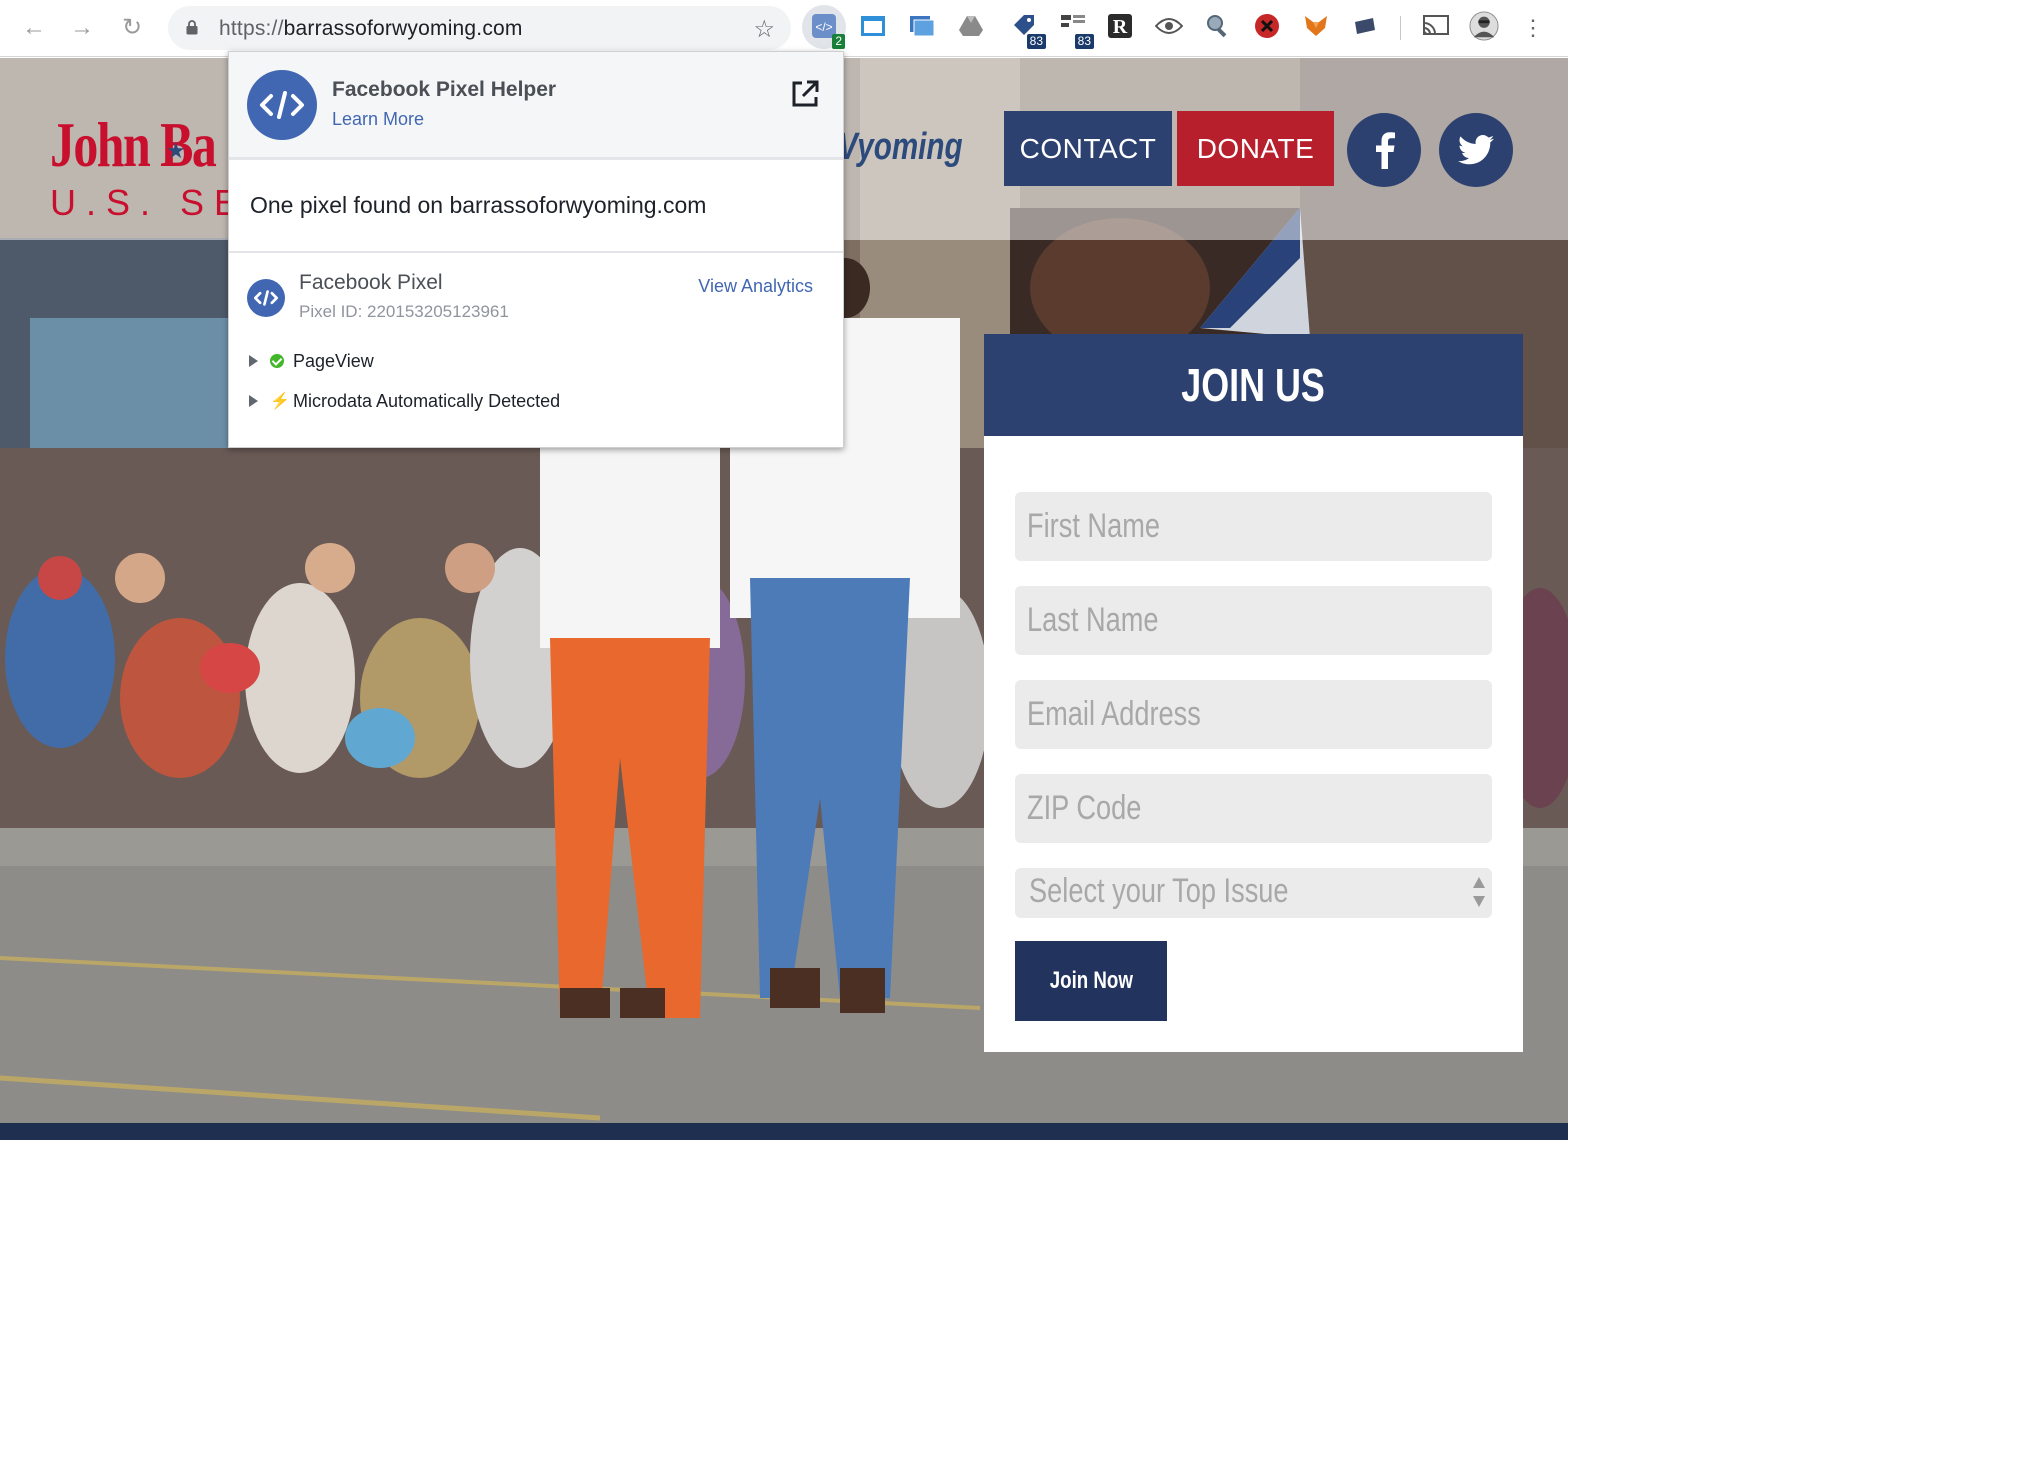 The image size is (2036, 1480). I want to click on card-extension-icon, so click(1365, 26).